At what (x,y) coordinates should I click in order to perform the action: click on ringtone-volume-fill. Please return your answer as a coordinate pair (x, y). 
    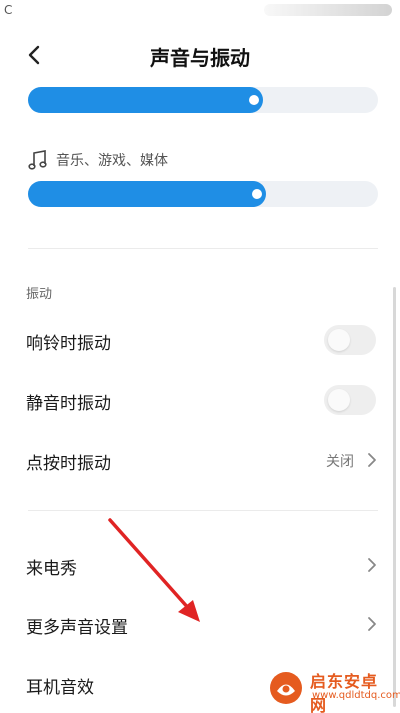
    Looking at the image, I should click on (145, 100).